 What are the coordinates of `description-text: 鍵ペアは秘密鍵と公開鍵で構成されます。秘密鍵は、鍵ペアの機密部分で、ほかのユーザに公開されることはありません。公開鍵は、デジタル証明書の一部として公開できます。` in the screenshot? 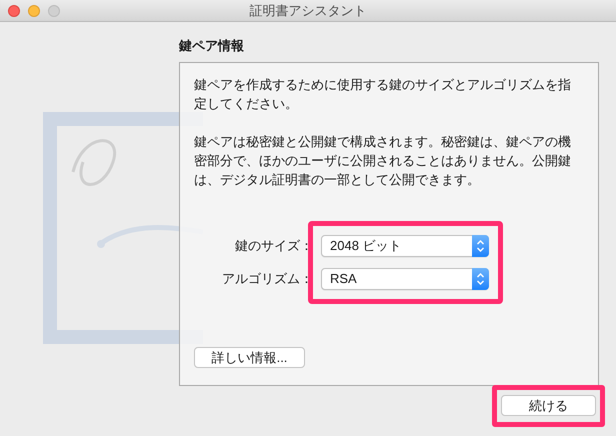 It's located at (383, 161).